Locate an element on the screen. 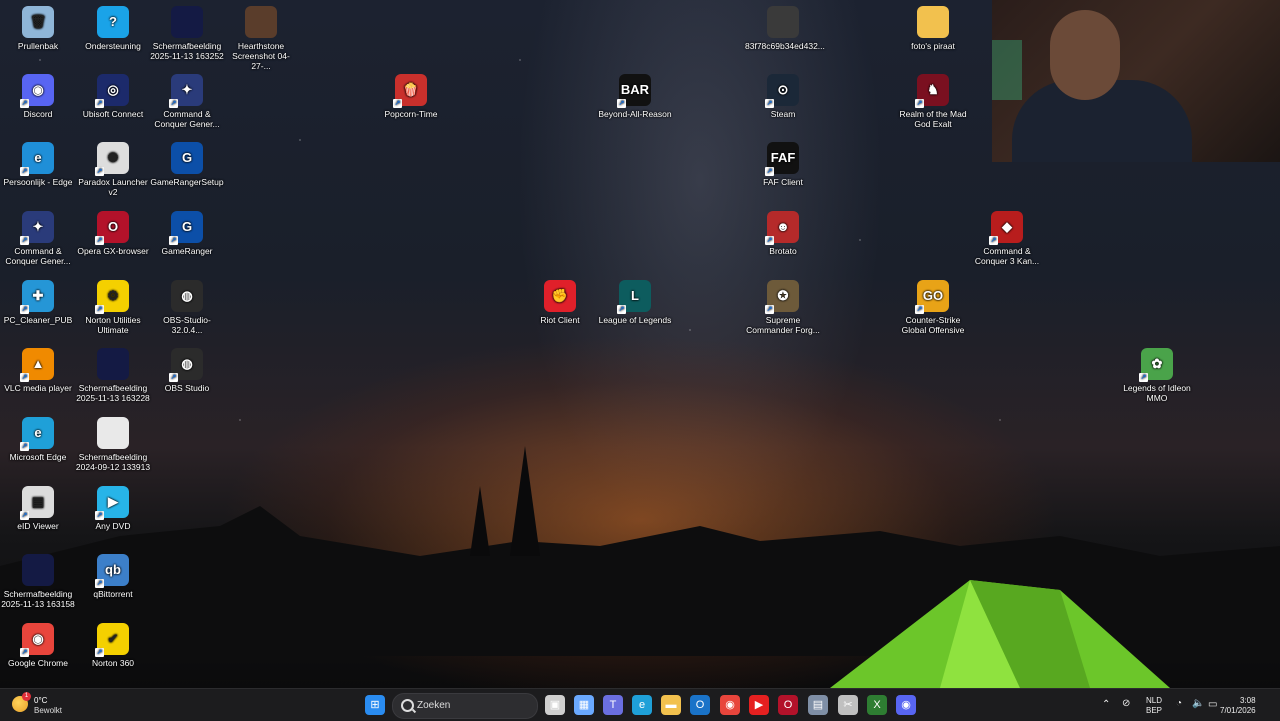 Image resolution: width=1280 pixels, height=721 pixels. steam-icon: ⊙ ↗ is located at coordinates (782, 91).